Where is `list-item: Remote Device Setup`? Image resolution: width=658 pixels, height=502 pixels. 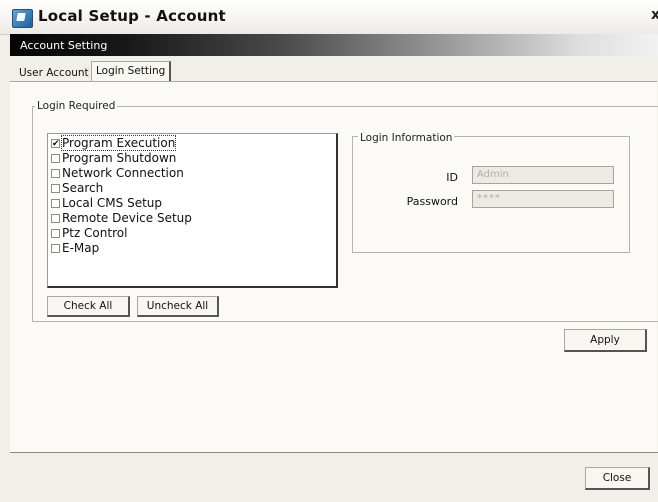 list-item: Remote Device Setup is located at coordinates (192, 218).